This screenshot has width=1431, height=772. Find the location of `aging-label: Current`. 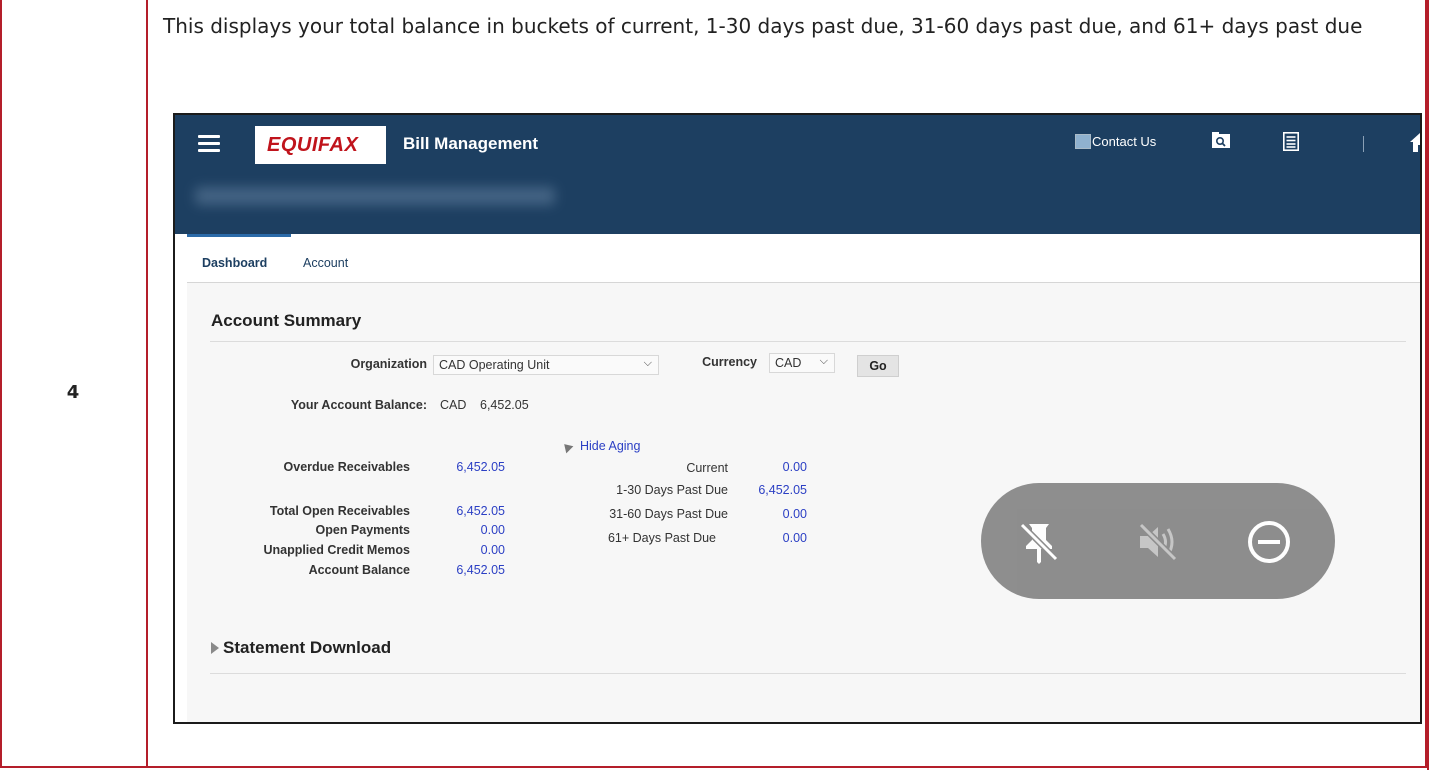

aging-label: Current is located at coordinates (707, 468).